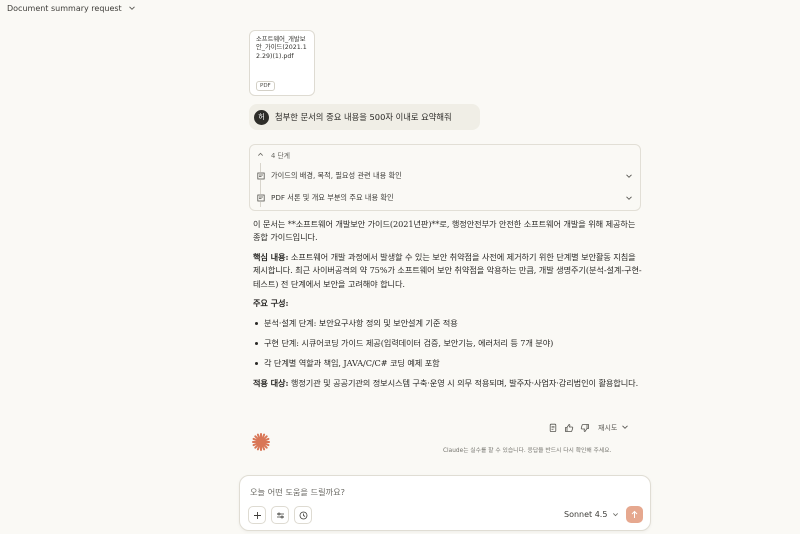  Describe the element at coordinates (261, 442) in the screenshot. I see `claude-logo-icon` at that location.